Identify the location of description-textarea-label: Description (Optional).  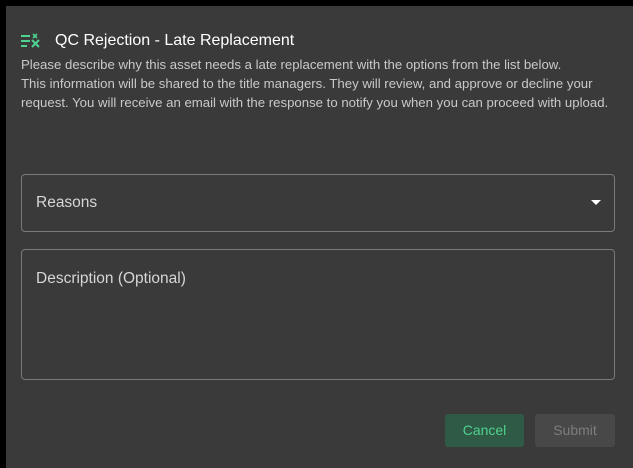
(111, 278).